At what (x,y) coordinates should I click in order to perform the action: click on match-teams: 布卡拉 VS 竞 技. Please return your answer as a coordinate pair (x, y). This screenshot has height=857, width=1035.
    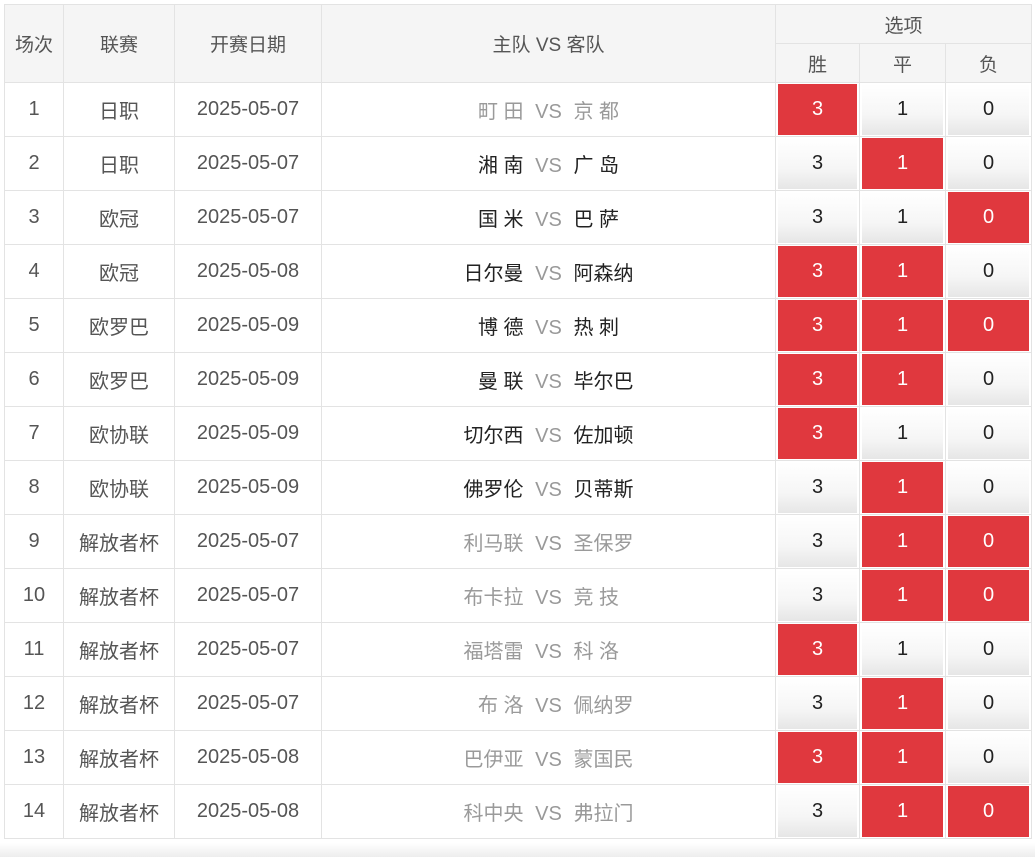
    Looking at the image, I should click on (548, 595).